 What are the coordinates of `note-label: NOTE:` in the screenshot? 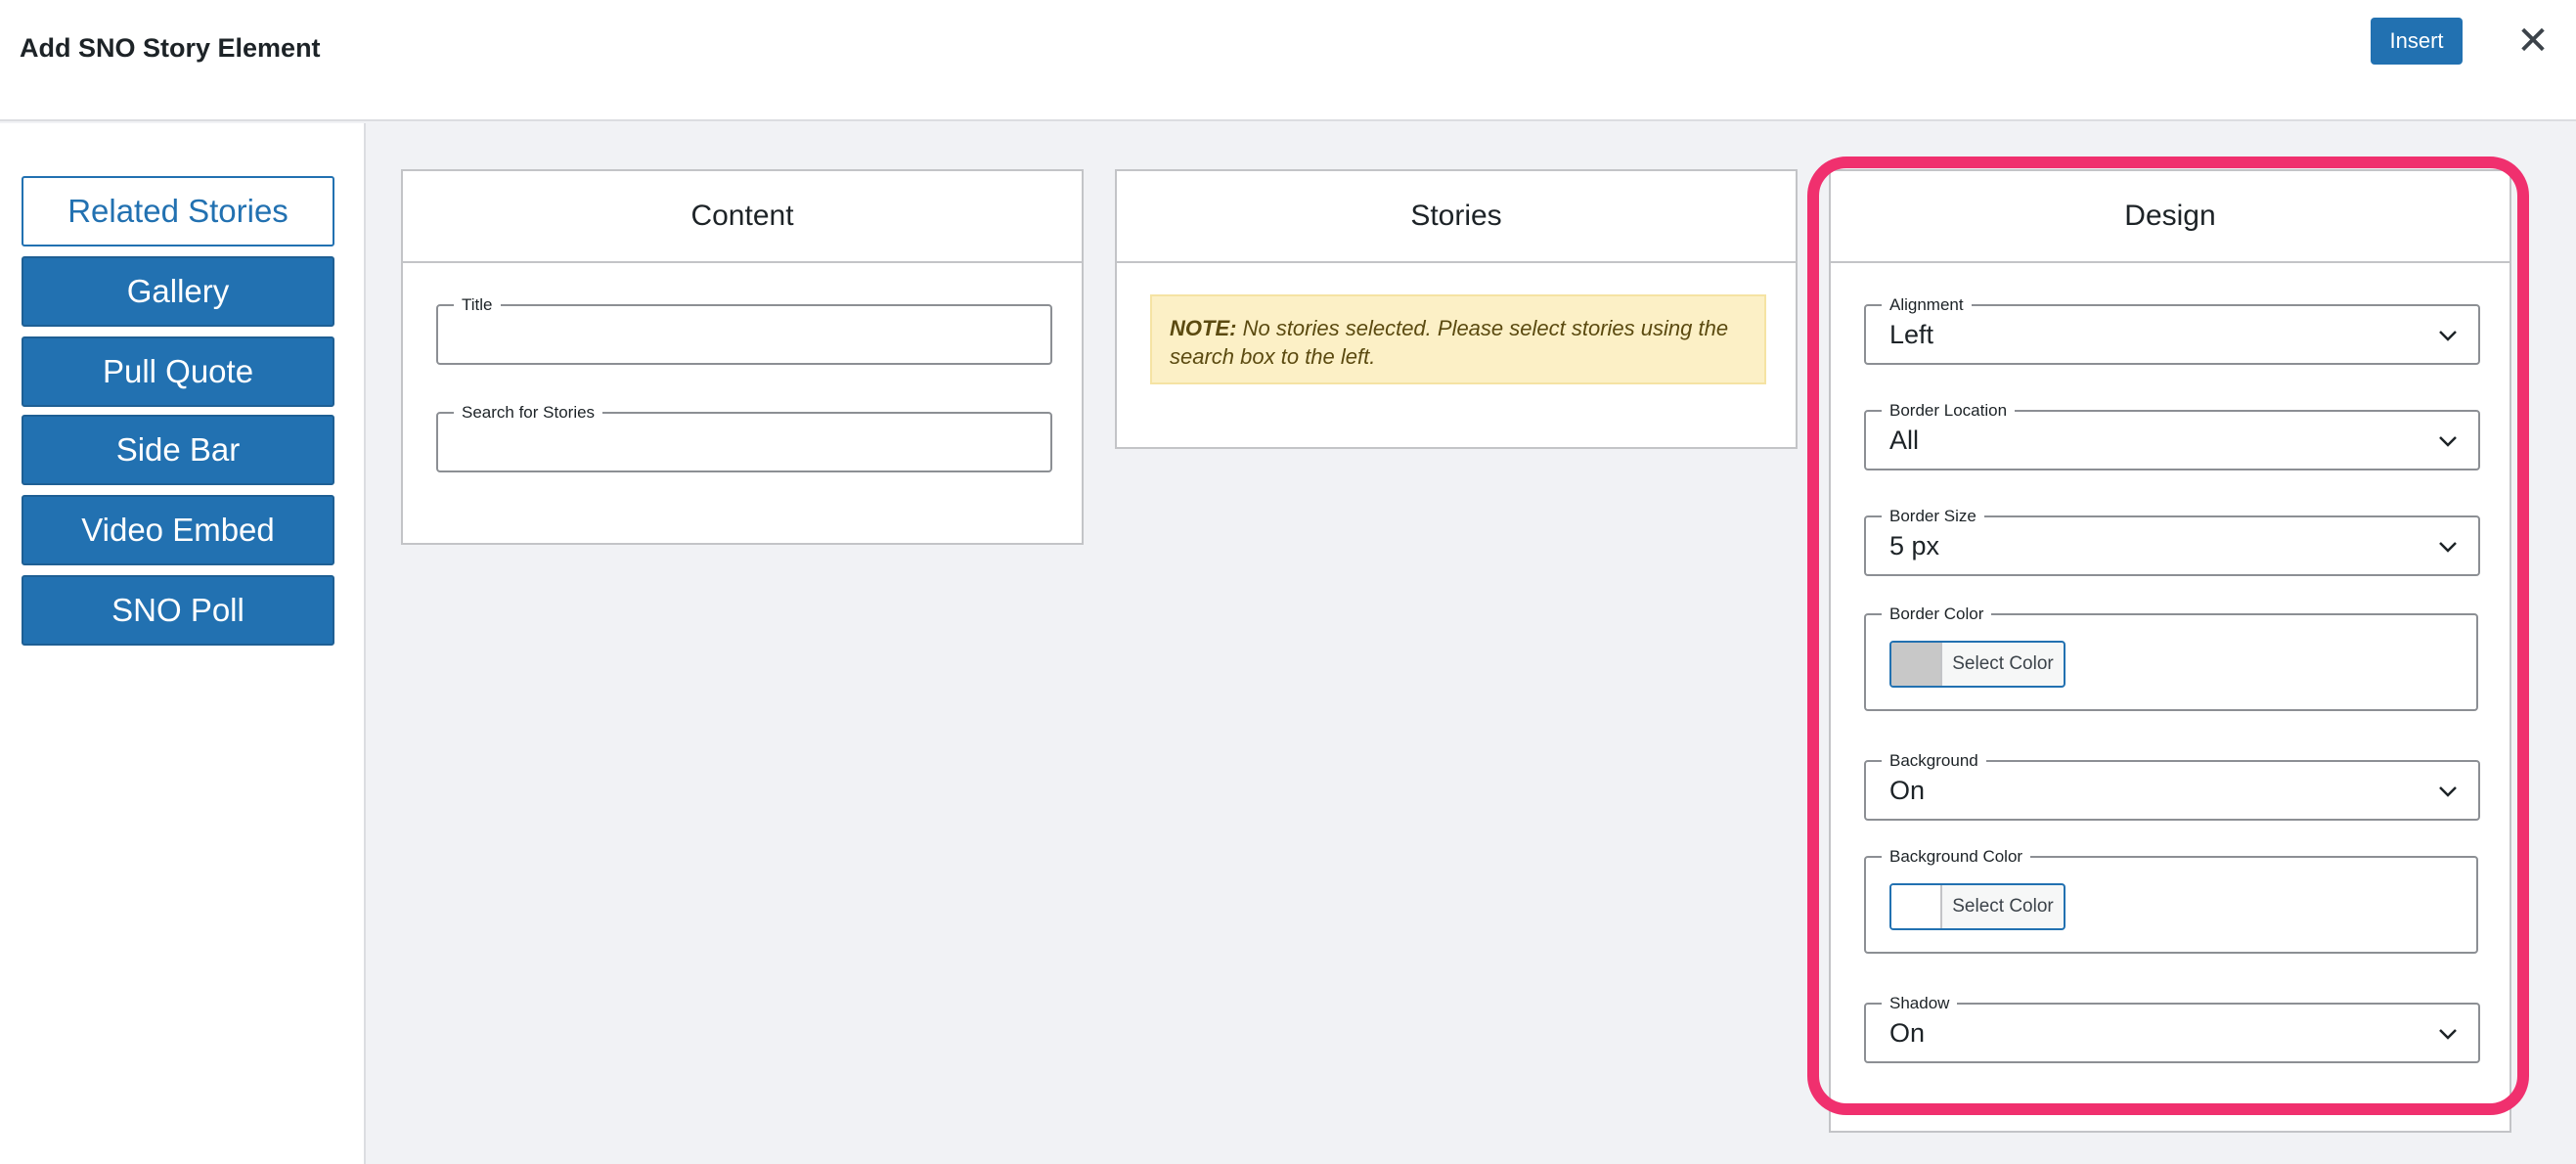 It's located at (1203, 328).